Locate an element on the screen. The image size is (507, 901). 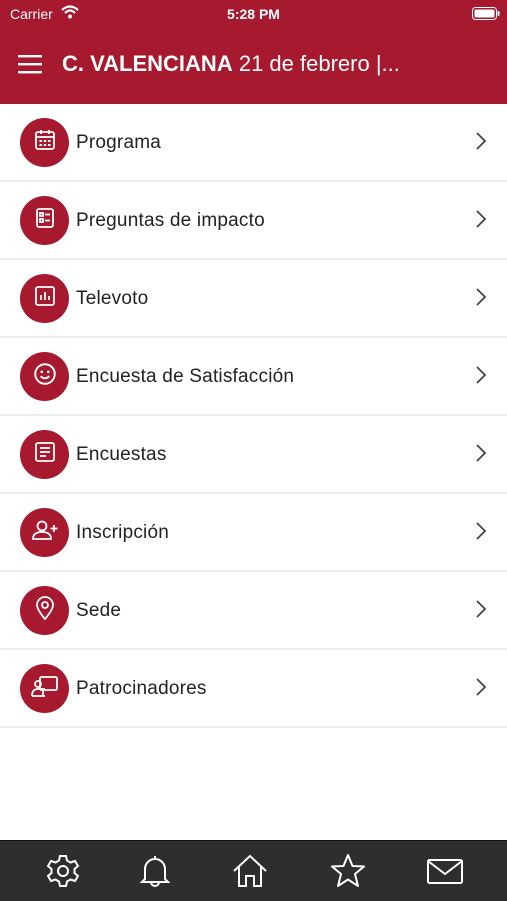
form-icon is located at coordinates (45, 454).